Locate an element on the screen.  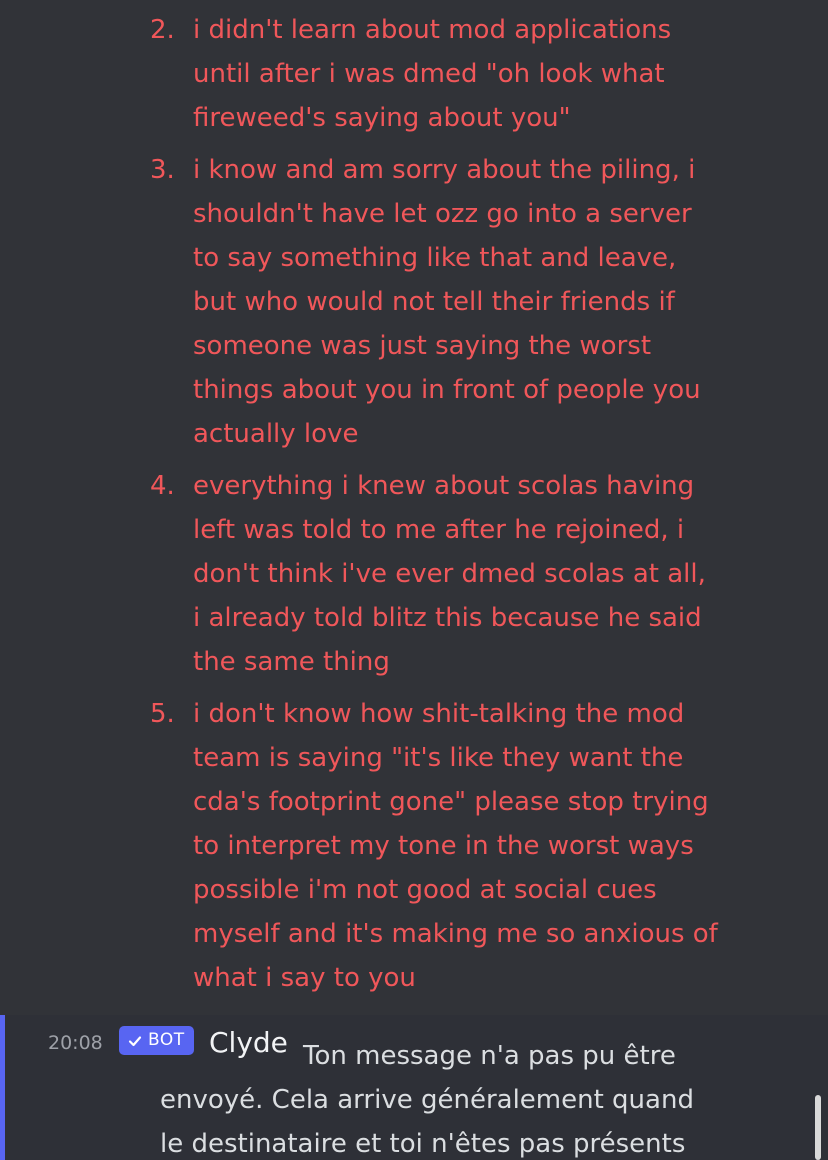
bot-message-text-first-line: Ton message n'a pas pu être is located at coordinates (489, 1056).